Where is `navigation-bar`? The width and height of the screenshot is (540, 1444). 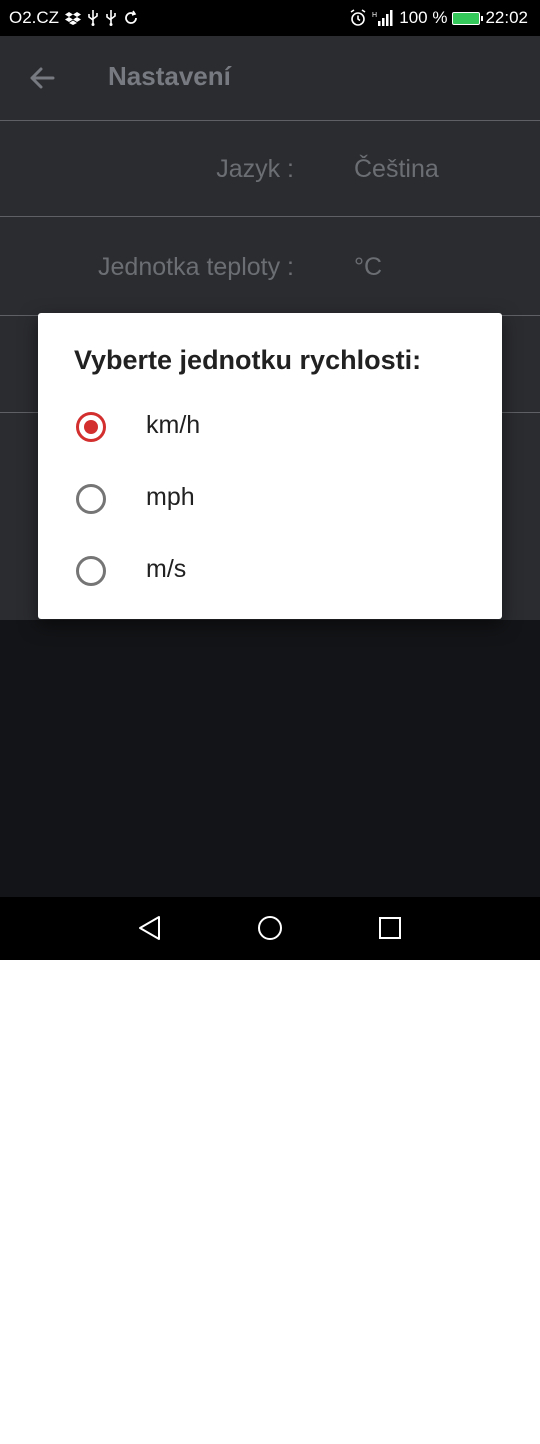
navigation-bar is located at coordinates (270, 928).